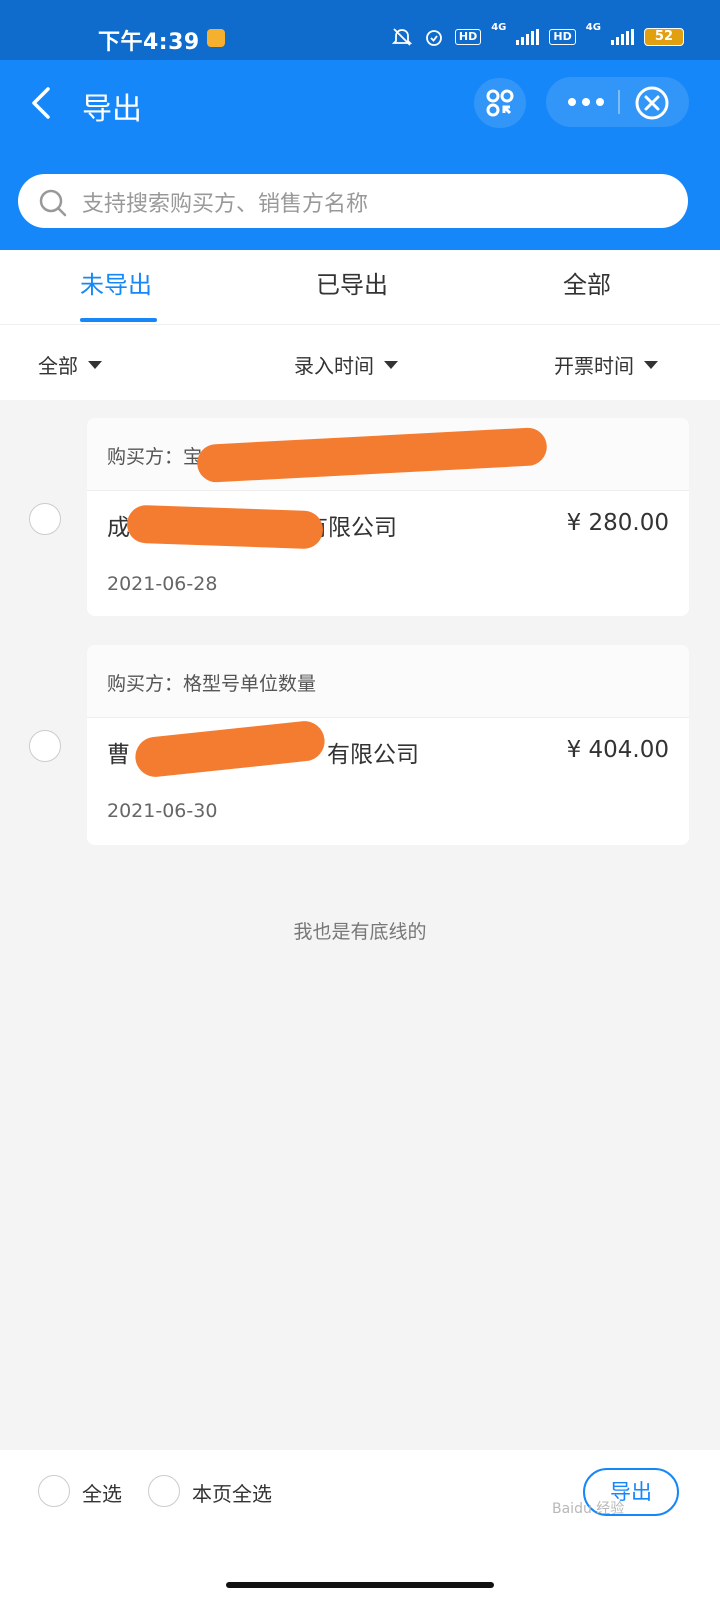 This screenshot has height=1600, width=720. I want to click on filter-type: 全部, so click(70, 364).